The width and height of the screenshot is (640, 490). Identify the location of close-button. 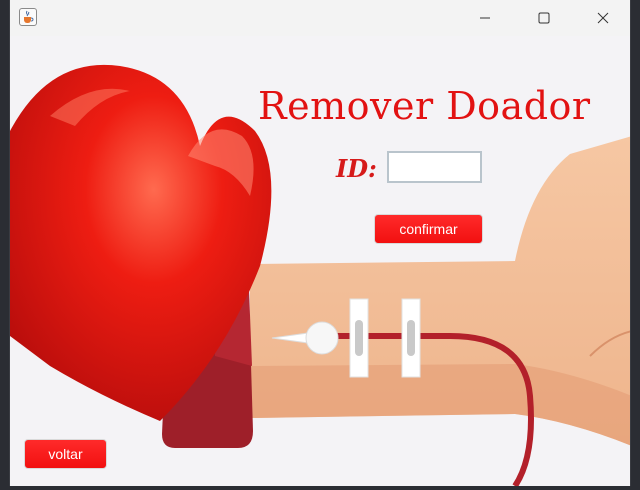
(602, 18).